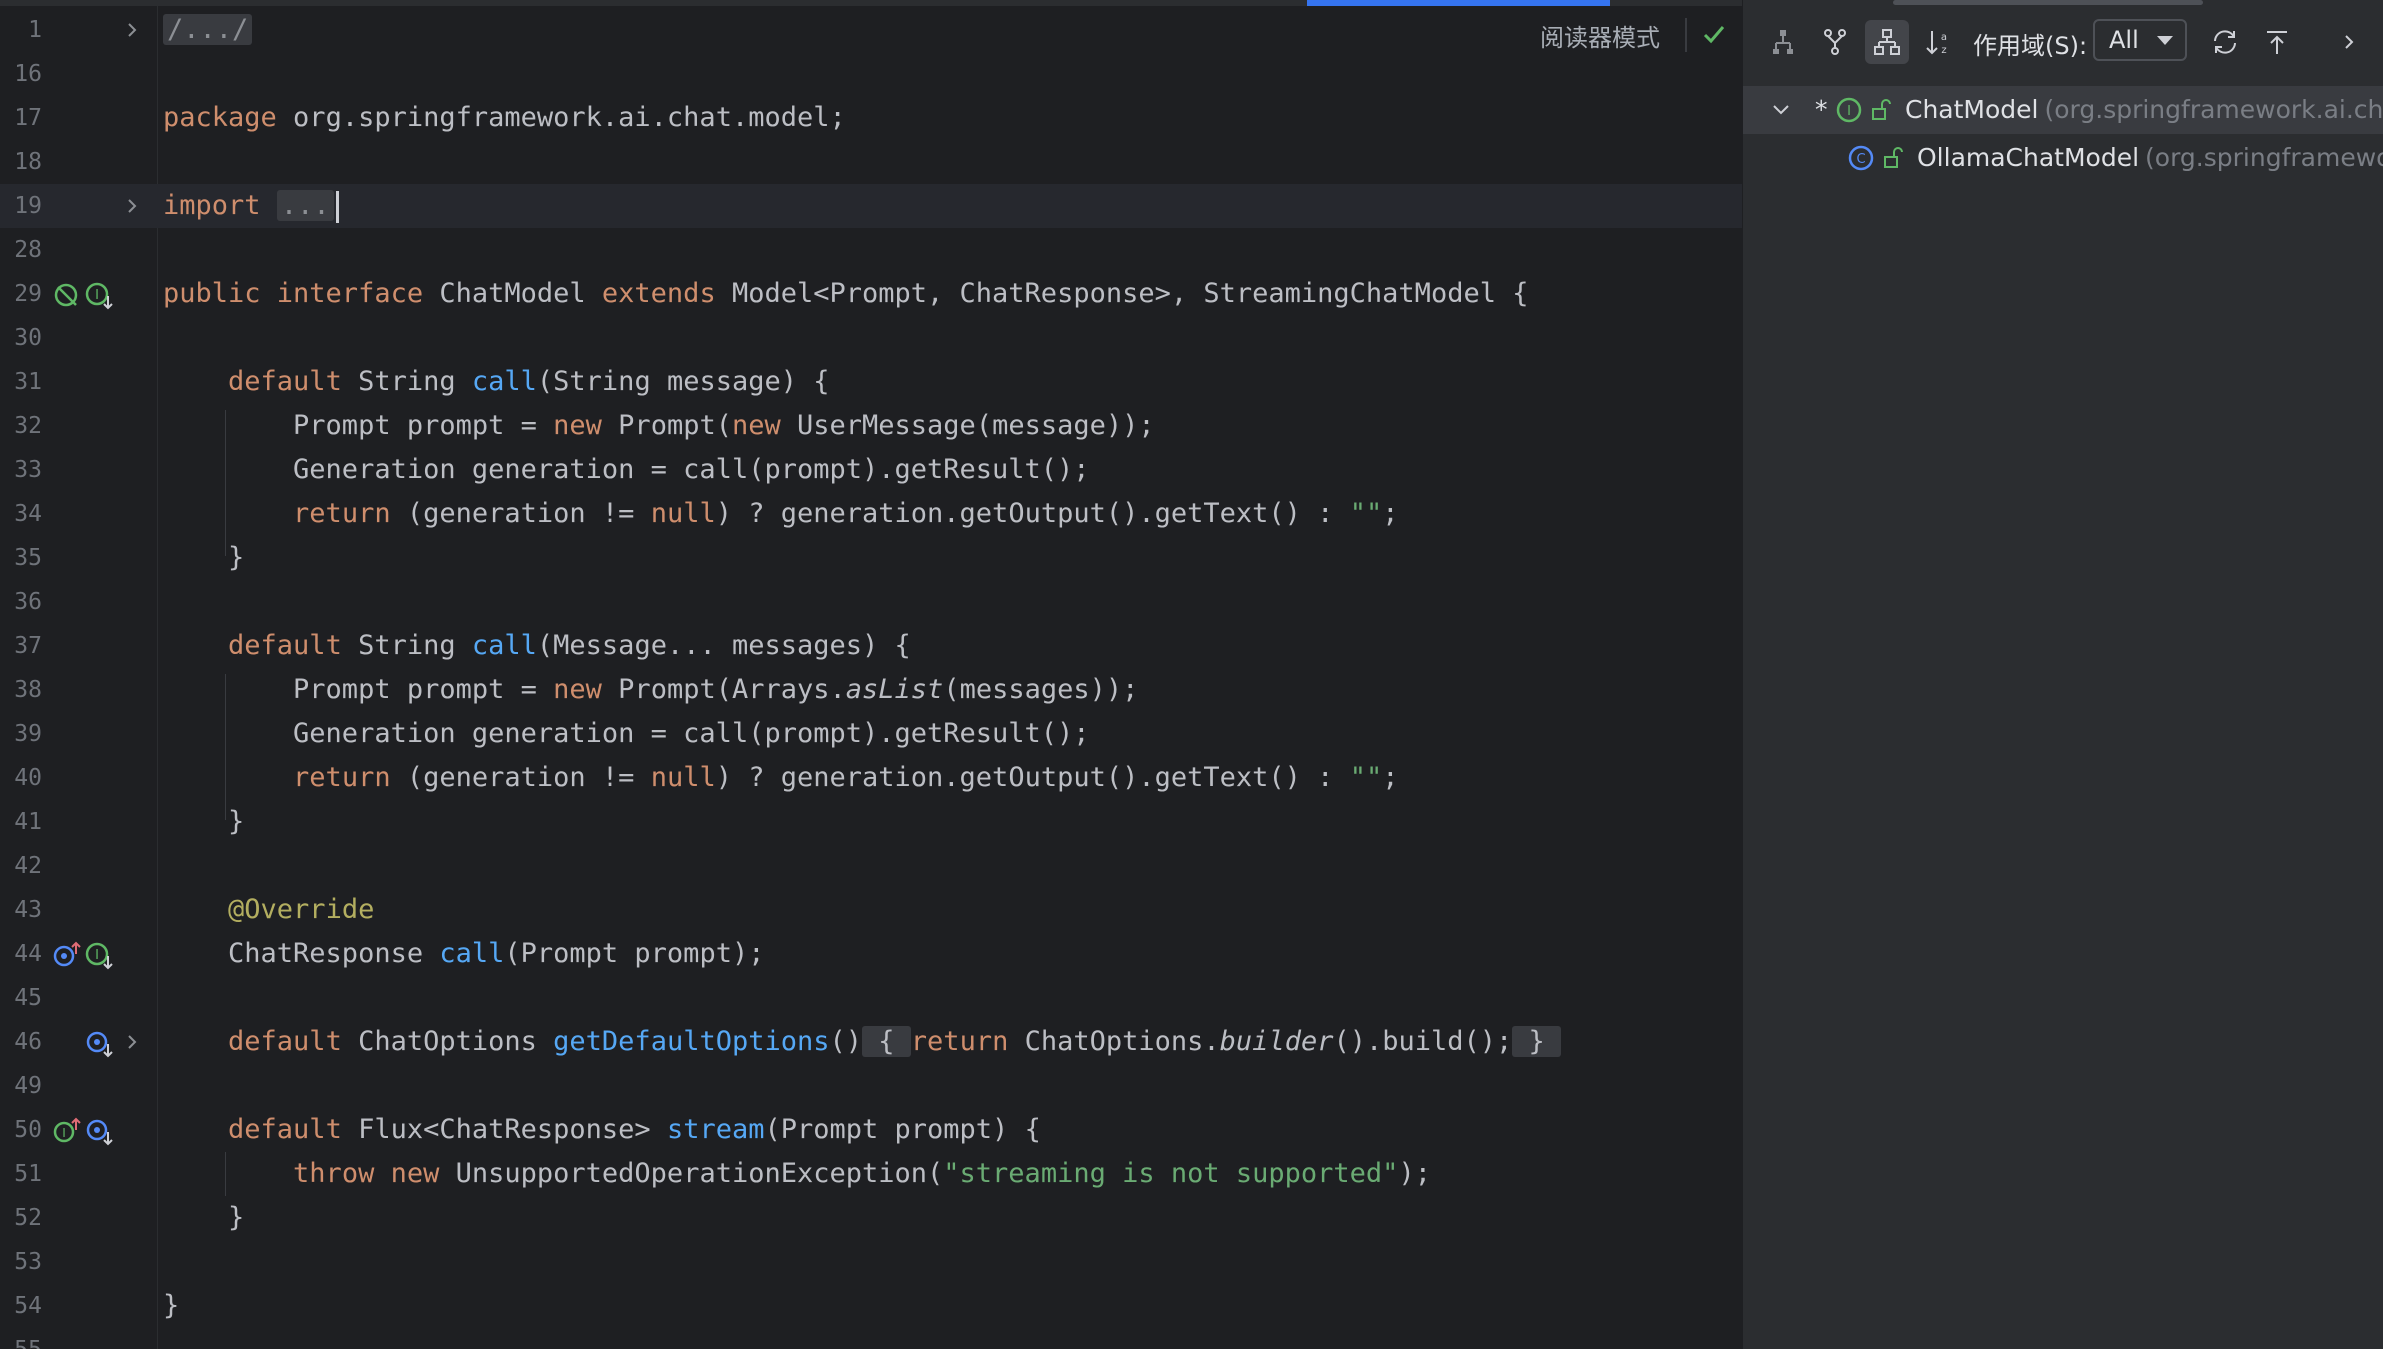 This screenshot has width=2383, height=1349. I want to click on code-text: default String call(String message) {, so click(529, 381).